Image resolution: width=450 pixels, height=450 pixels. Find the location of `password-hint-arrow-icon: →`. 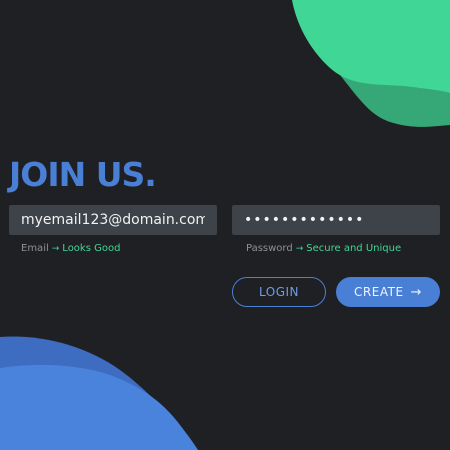

password-hint-arrow-icon: → is located at coordinates (299, 249).